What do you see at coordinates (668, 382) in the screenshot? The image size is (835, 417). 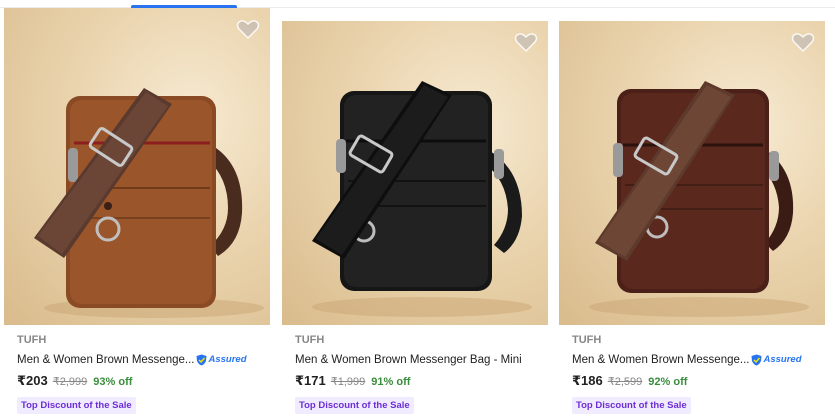 I see `discount-percent: 92% off` at bounding box center [668, 382].